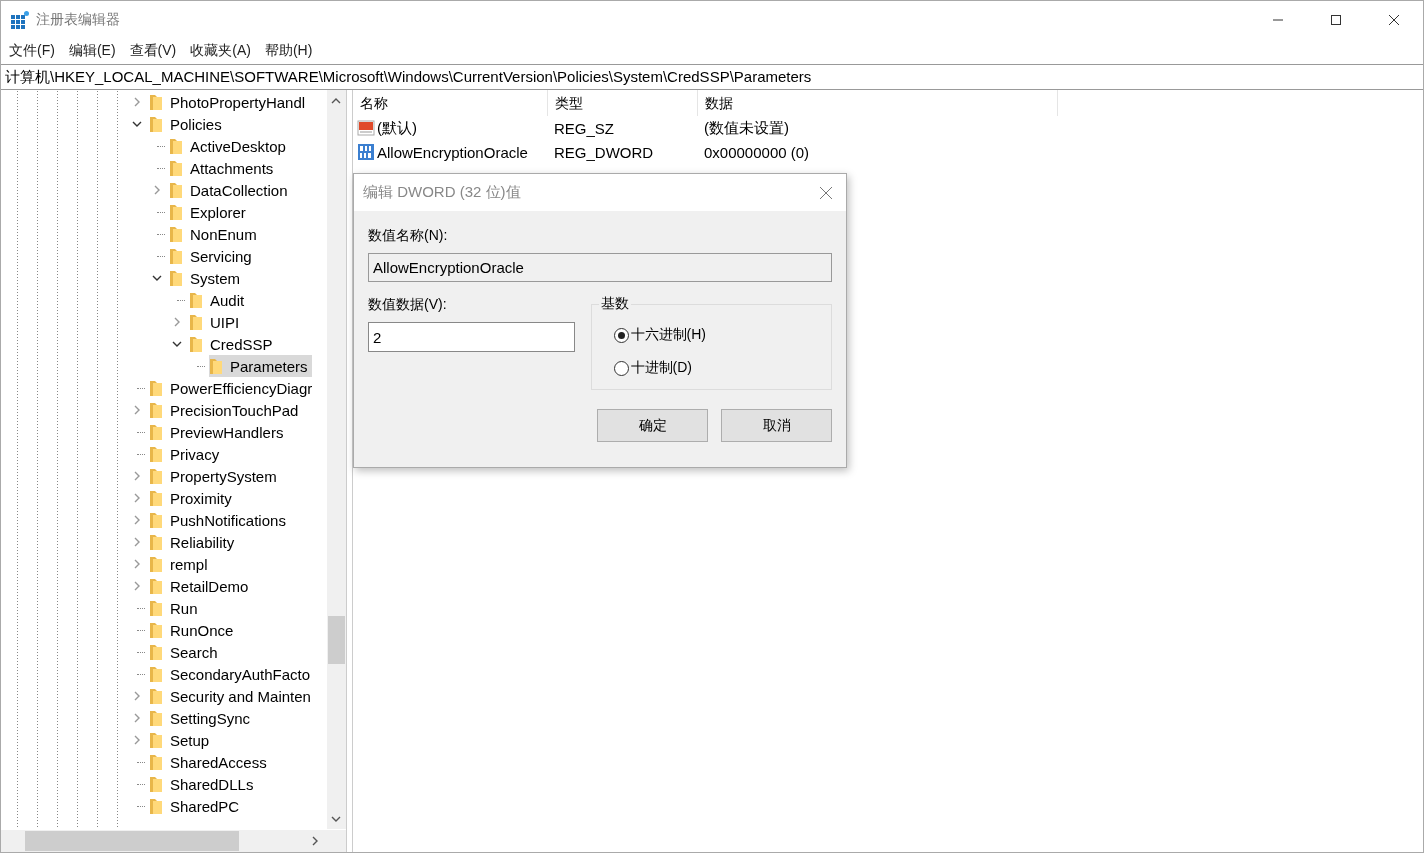  Describe the element at coordinates (712, 77) in the screenshot. I see `address-bar: 计算机\HKEY_LOCAL_MACHINE\SOFTWARE\Microsoft\Windows\CurrentVersion\Policies\System\CredSSP\Parameters` at that location.